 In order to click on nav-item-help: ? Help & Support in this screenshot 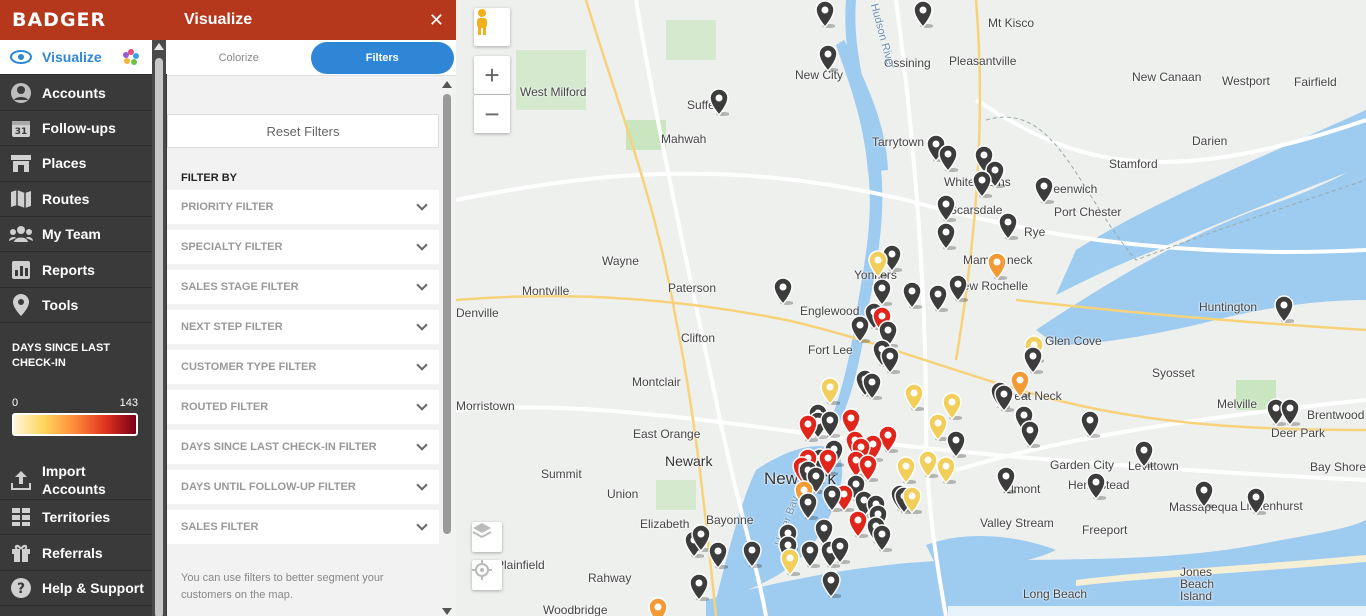, I will do `click(76, 589)`.